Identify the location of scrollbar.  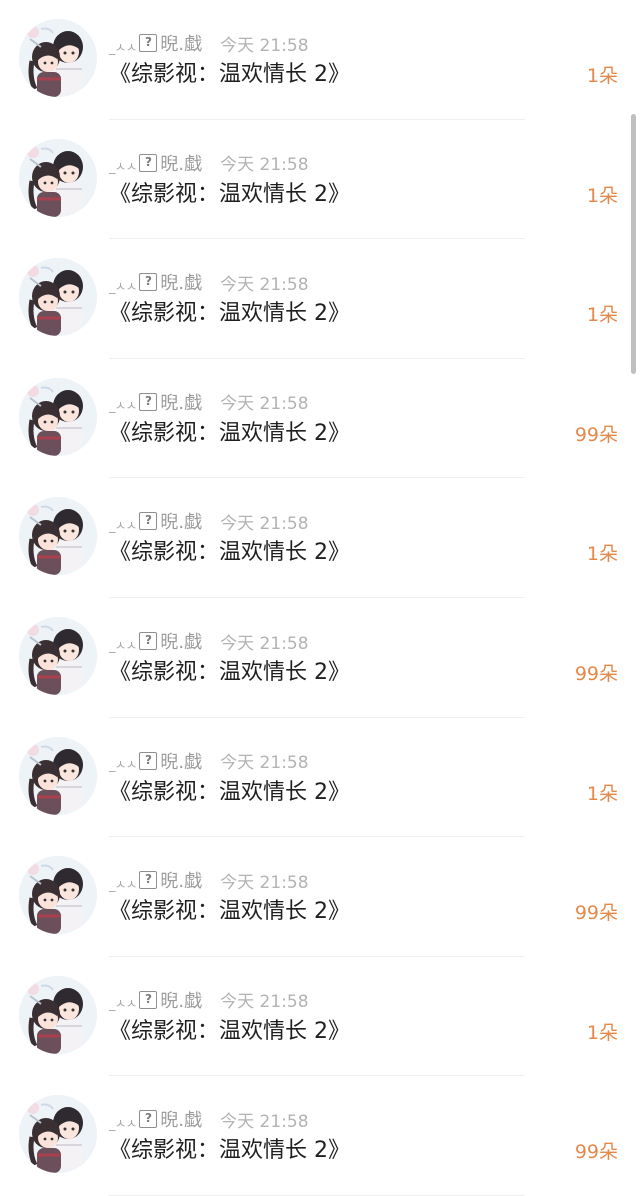
(633, 244).